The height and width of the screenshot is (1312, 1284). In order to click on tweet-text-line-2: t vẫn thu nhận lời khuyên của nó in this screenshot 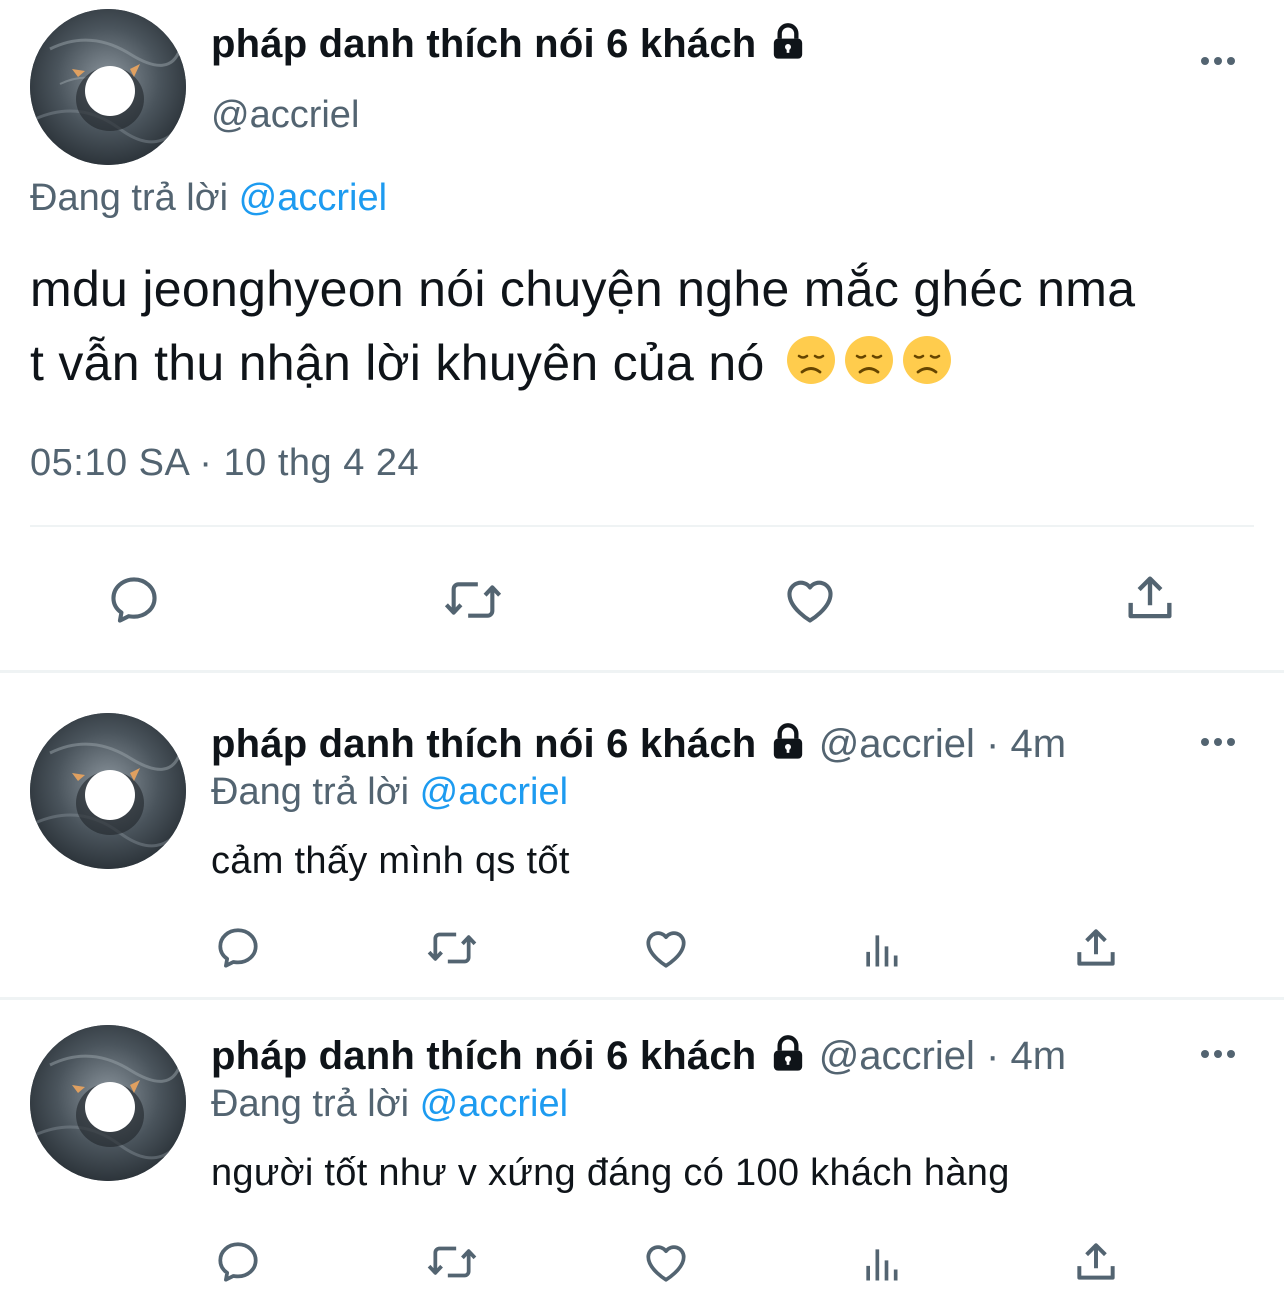, I will do `click(655, 366)`.